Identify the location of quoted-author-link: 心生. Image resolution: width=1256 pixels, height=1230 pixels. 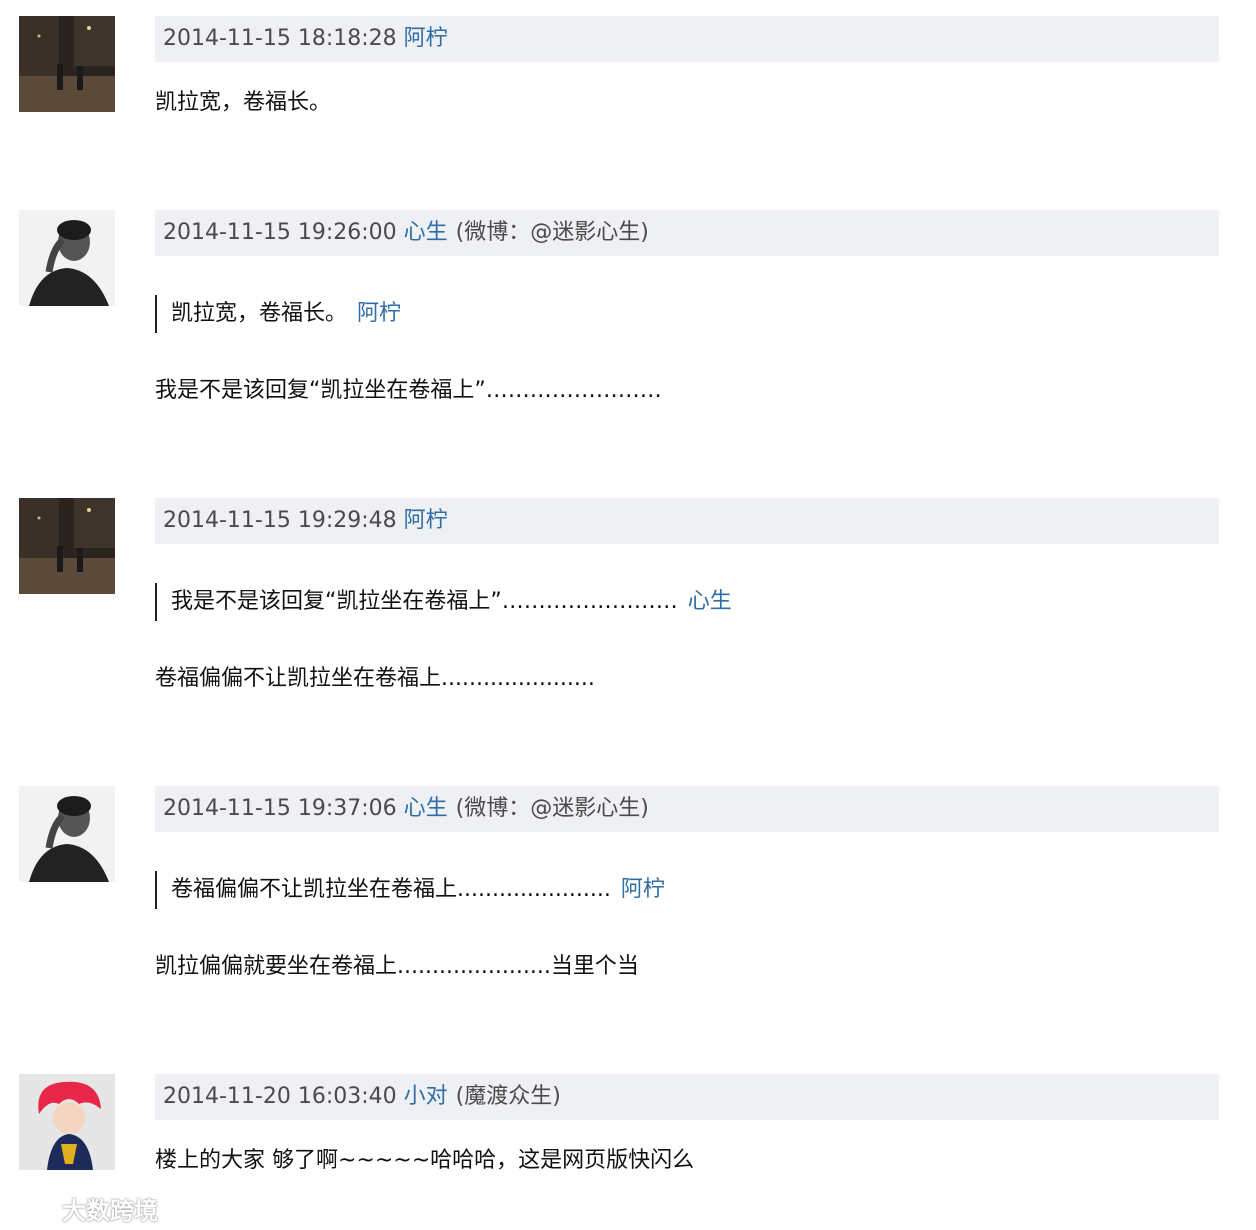
(710, 601).